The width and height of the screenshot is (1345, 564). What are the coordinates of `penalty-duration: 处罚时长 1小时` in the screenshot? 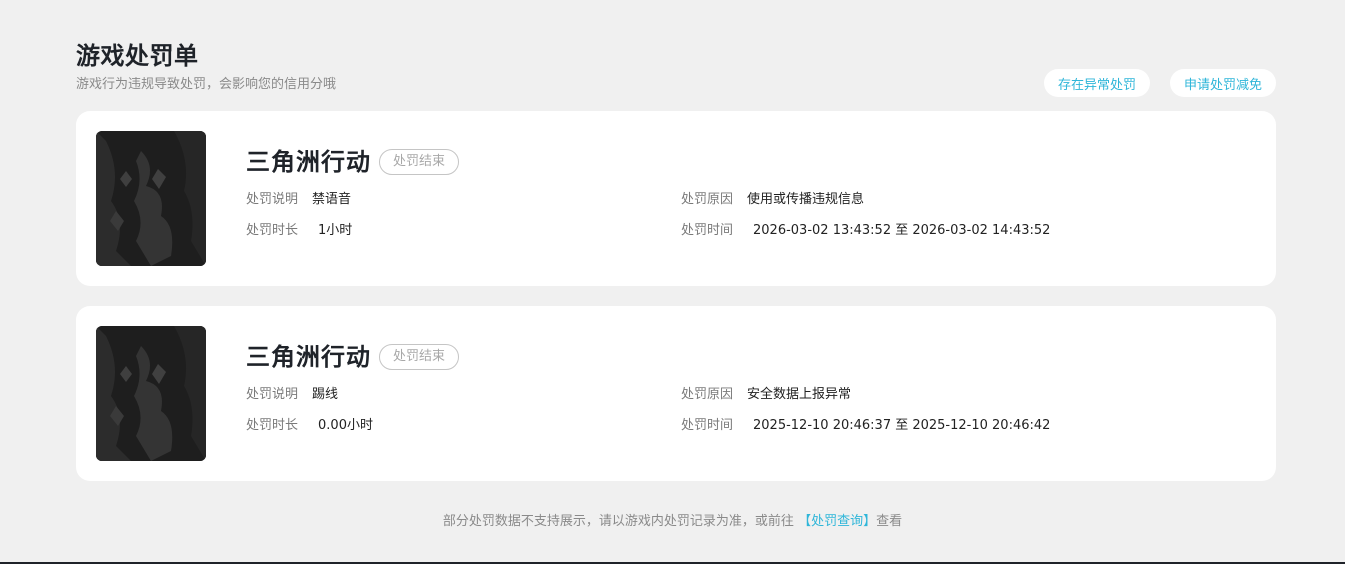 It's located at (299, 231).